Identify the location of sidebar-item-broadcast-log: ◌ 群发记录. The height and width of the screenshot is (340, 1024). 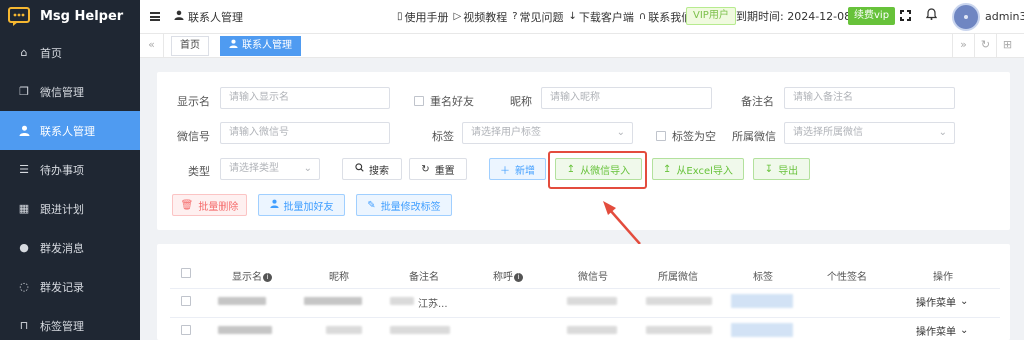
(70, 286).